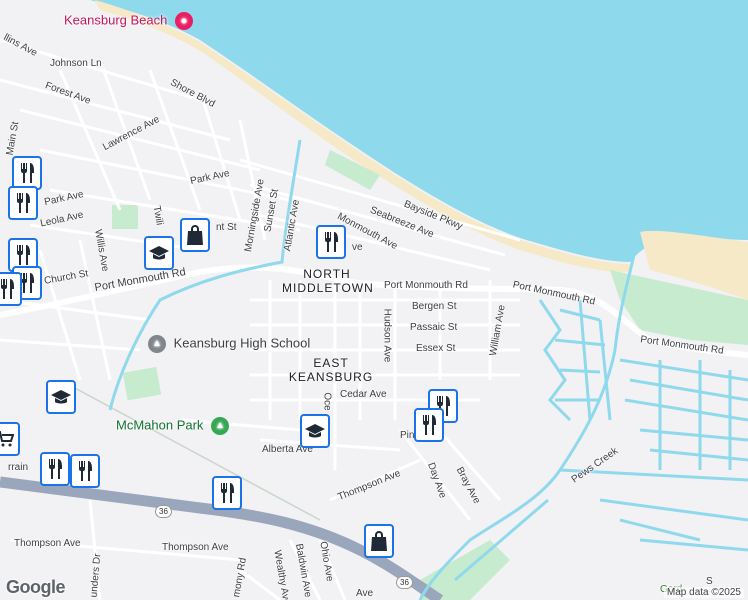 This screenshot has height=600, width=748. Describe the element at coordinates (434, 327) in the screenshot. I see `road-label: Passaic St` at that location.